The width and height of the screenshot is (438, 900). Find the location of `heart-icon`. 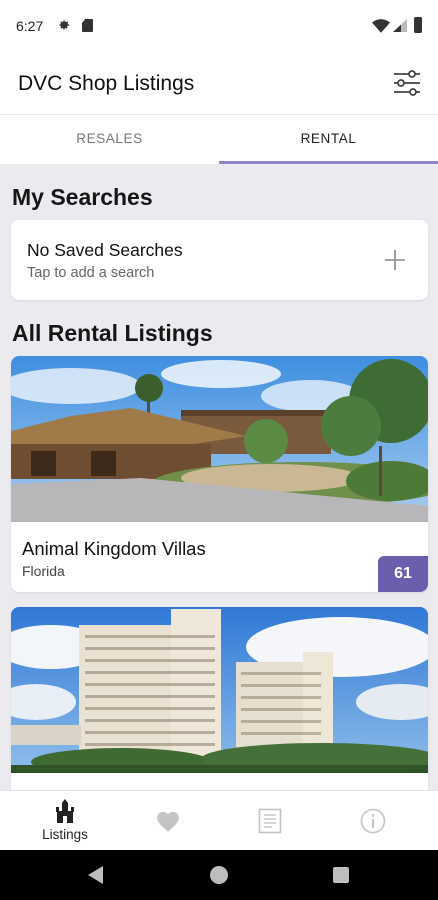

heart-icon is located at coordinates (168, 821).